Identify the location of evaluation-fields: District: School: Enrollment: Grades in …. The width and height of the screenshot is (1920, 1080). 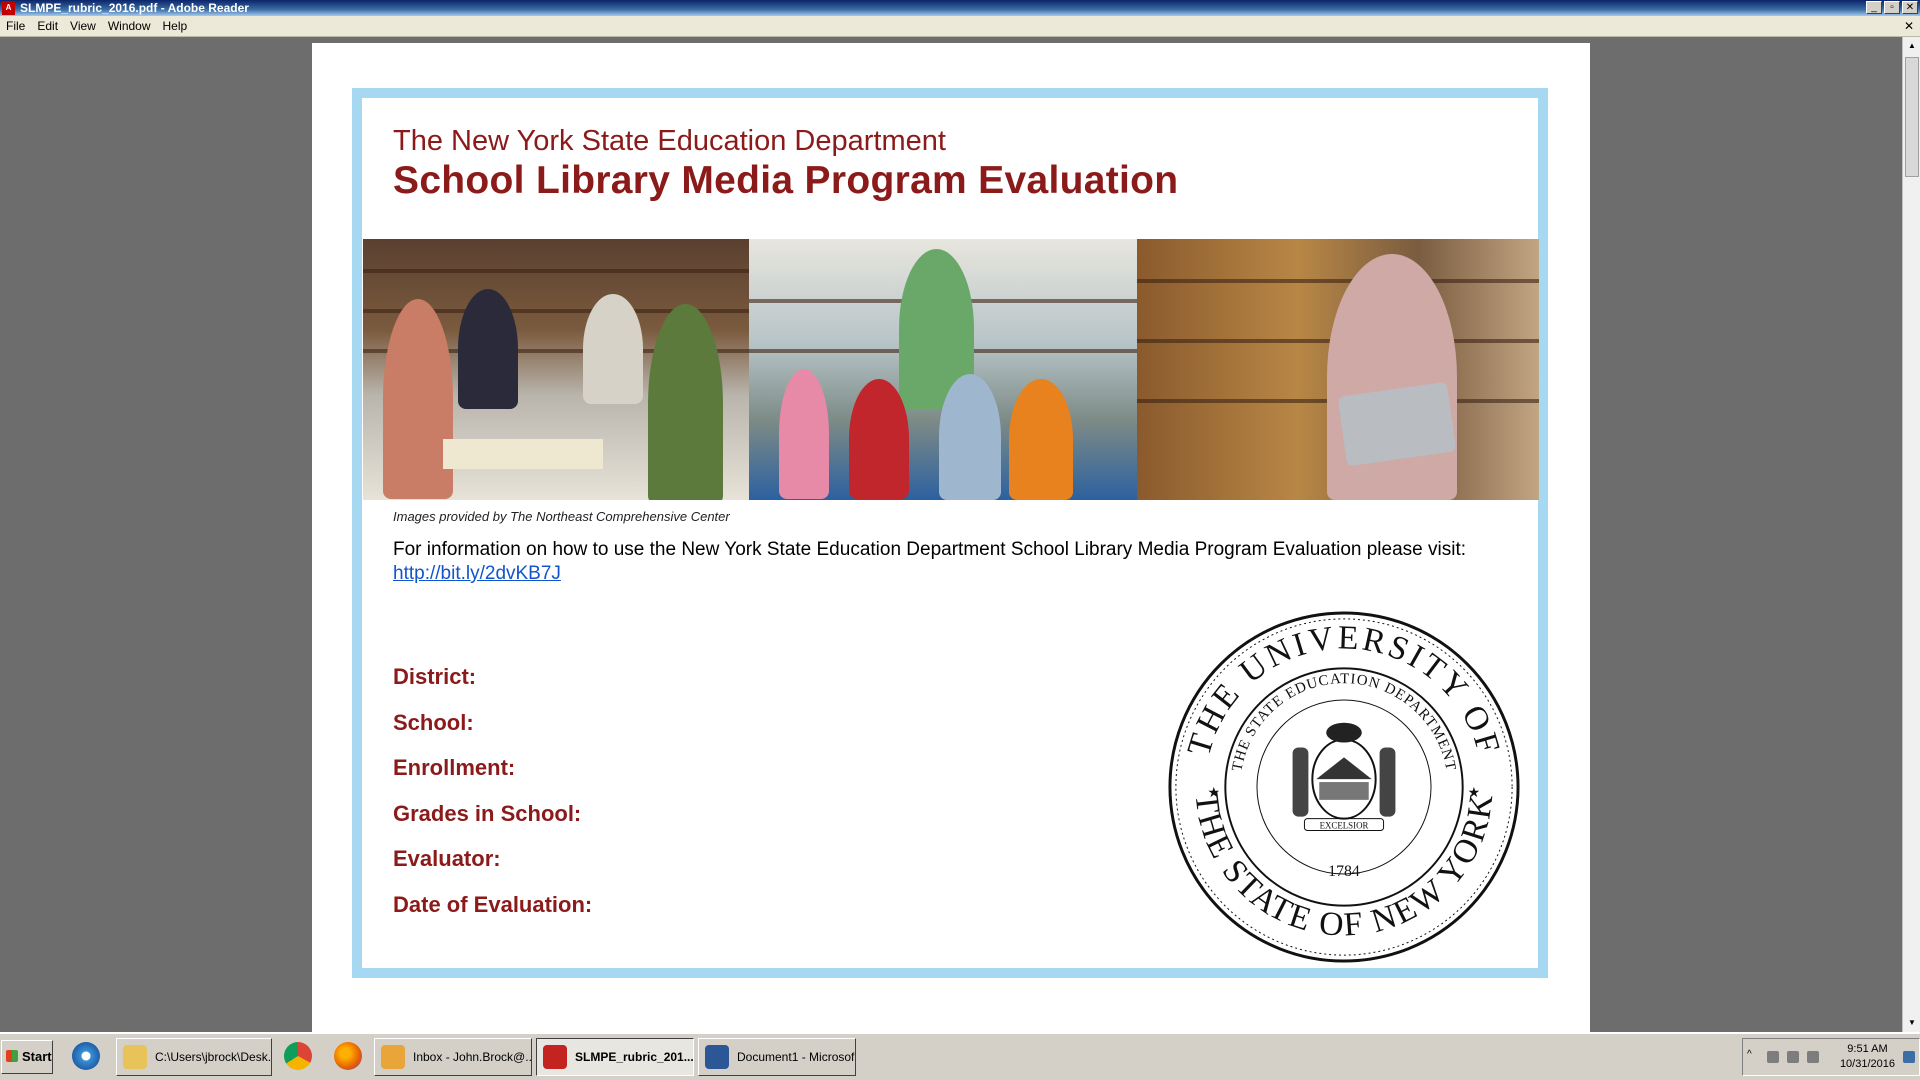
(492, 799).